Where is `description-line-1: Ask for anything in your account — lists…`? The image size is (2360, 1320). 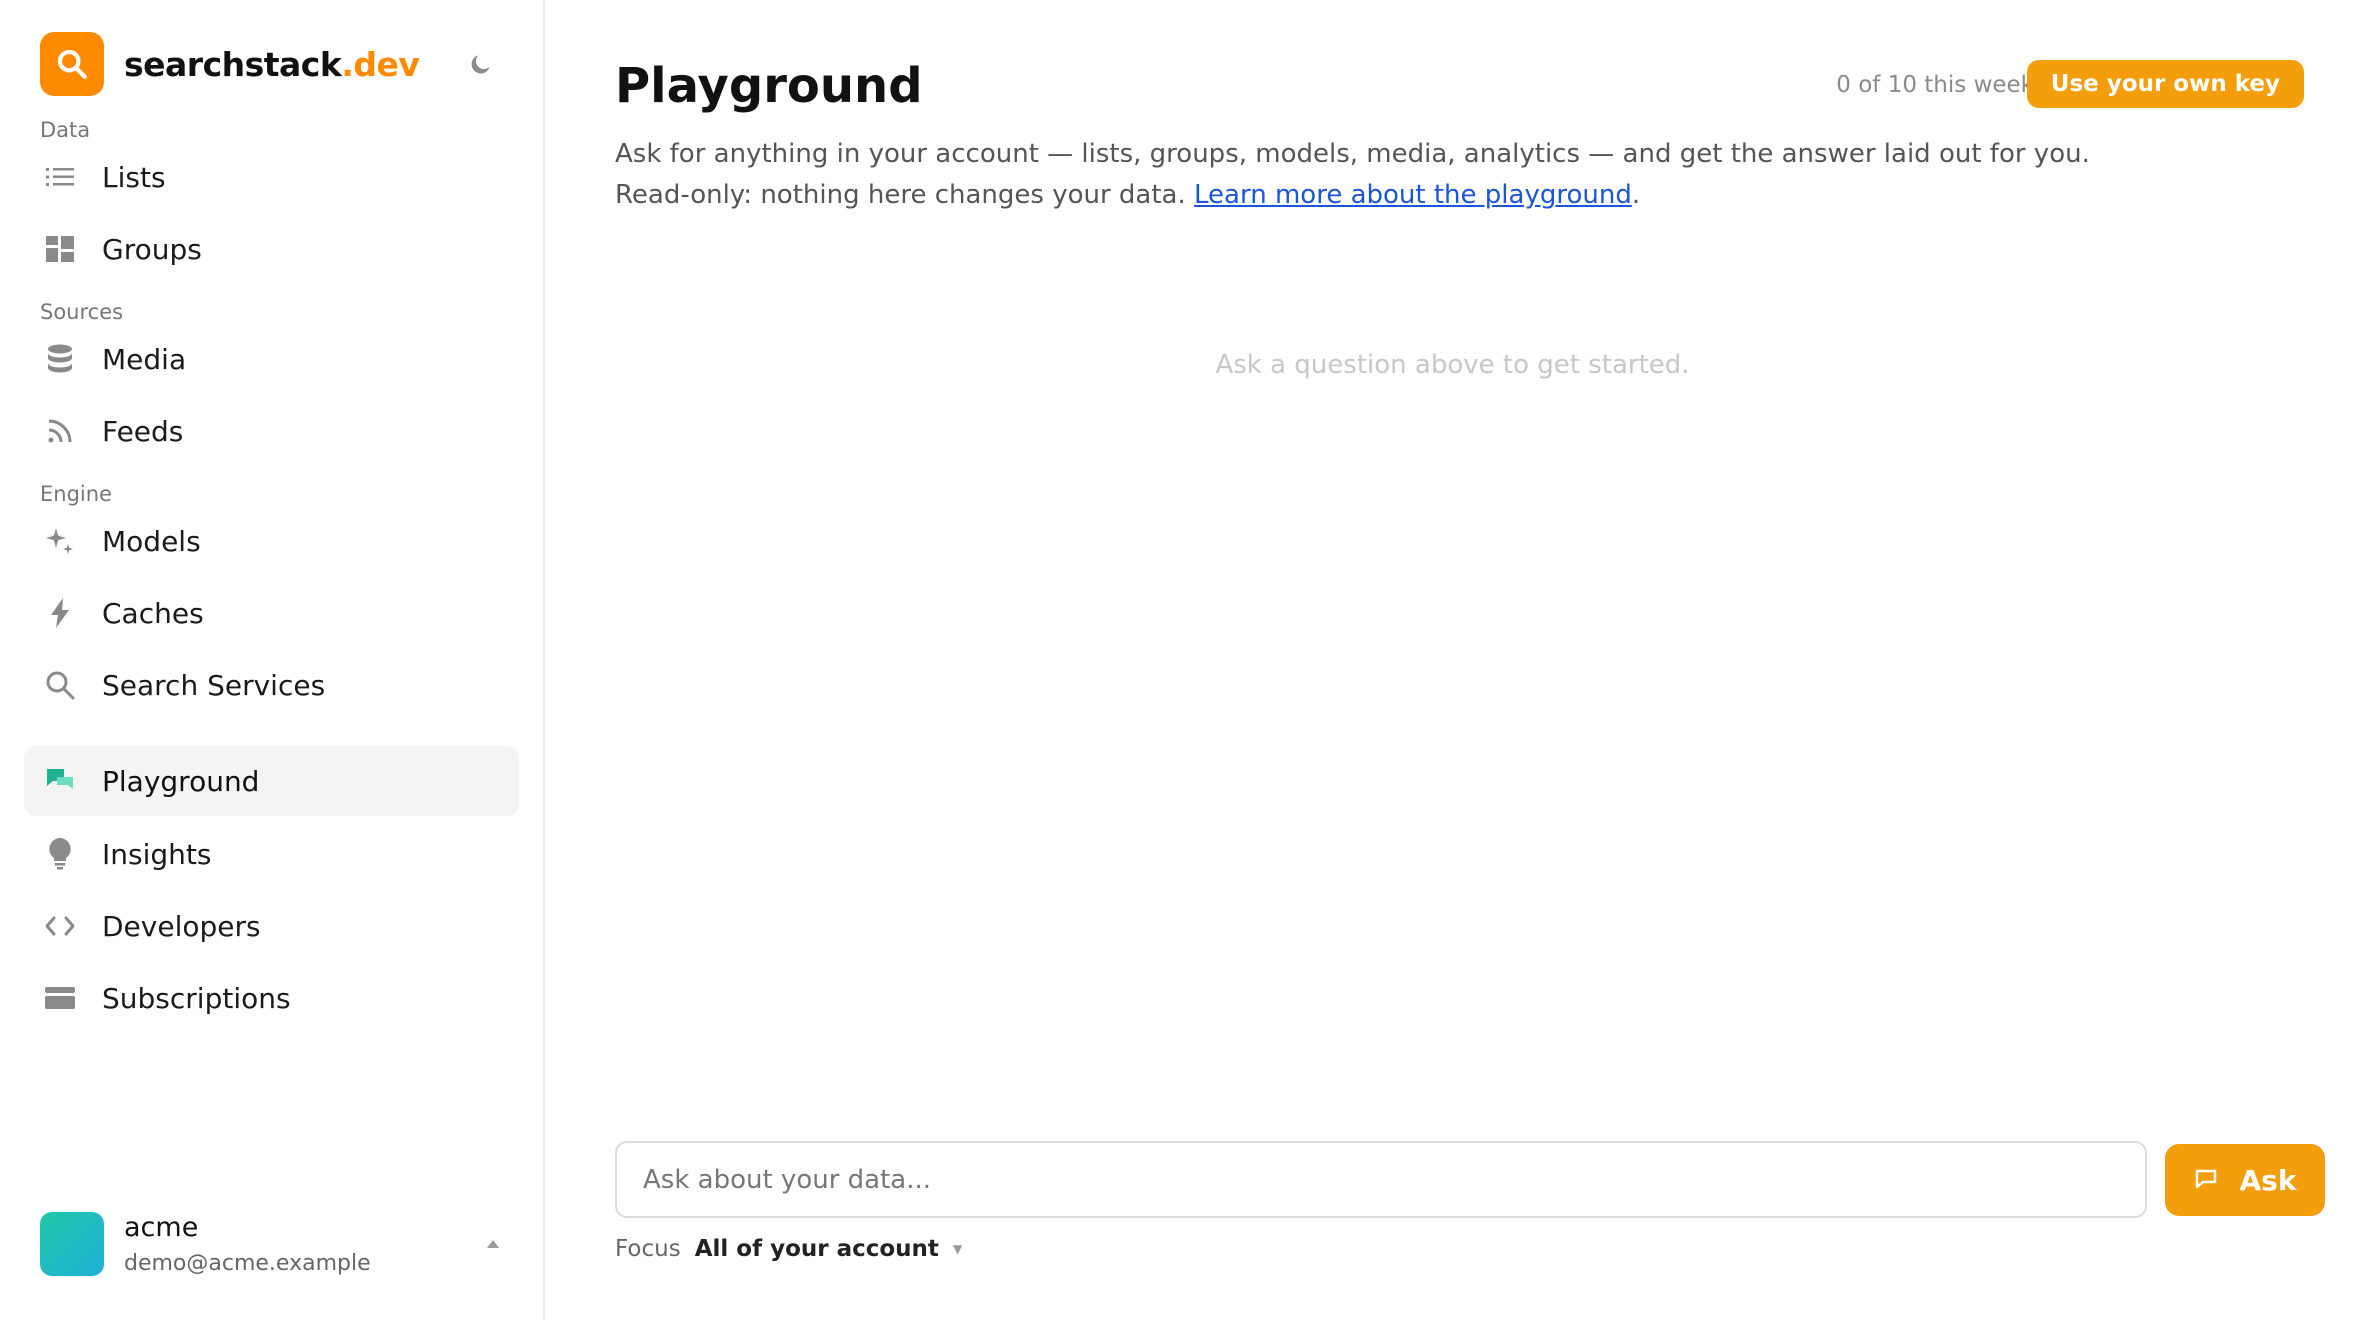
description-line-1: Ask for anything in your account — lists… is located at coordinates (1352, 154).